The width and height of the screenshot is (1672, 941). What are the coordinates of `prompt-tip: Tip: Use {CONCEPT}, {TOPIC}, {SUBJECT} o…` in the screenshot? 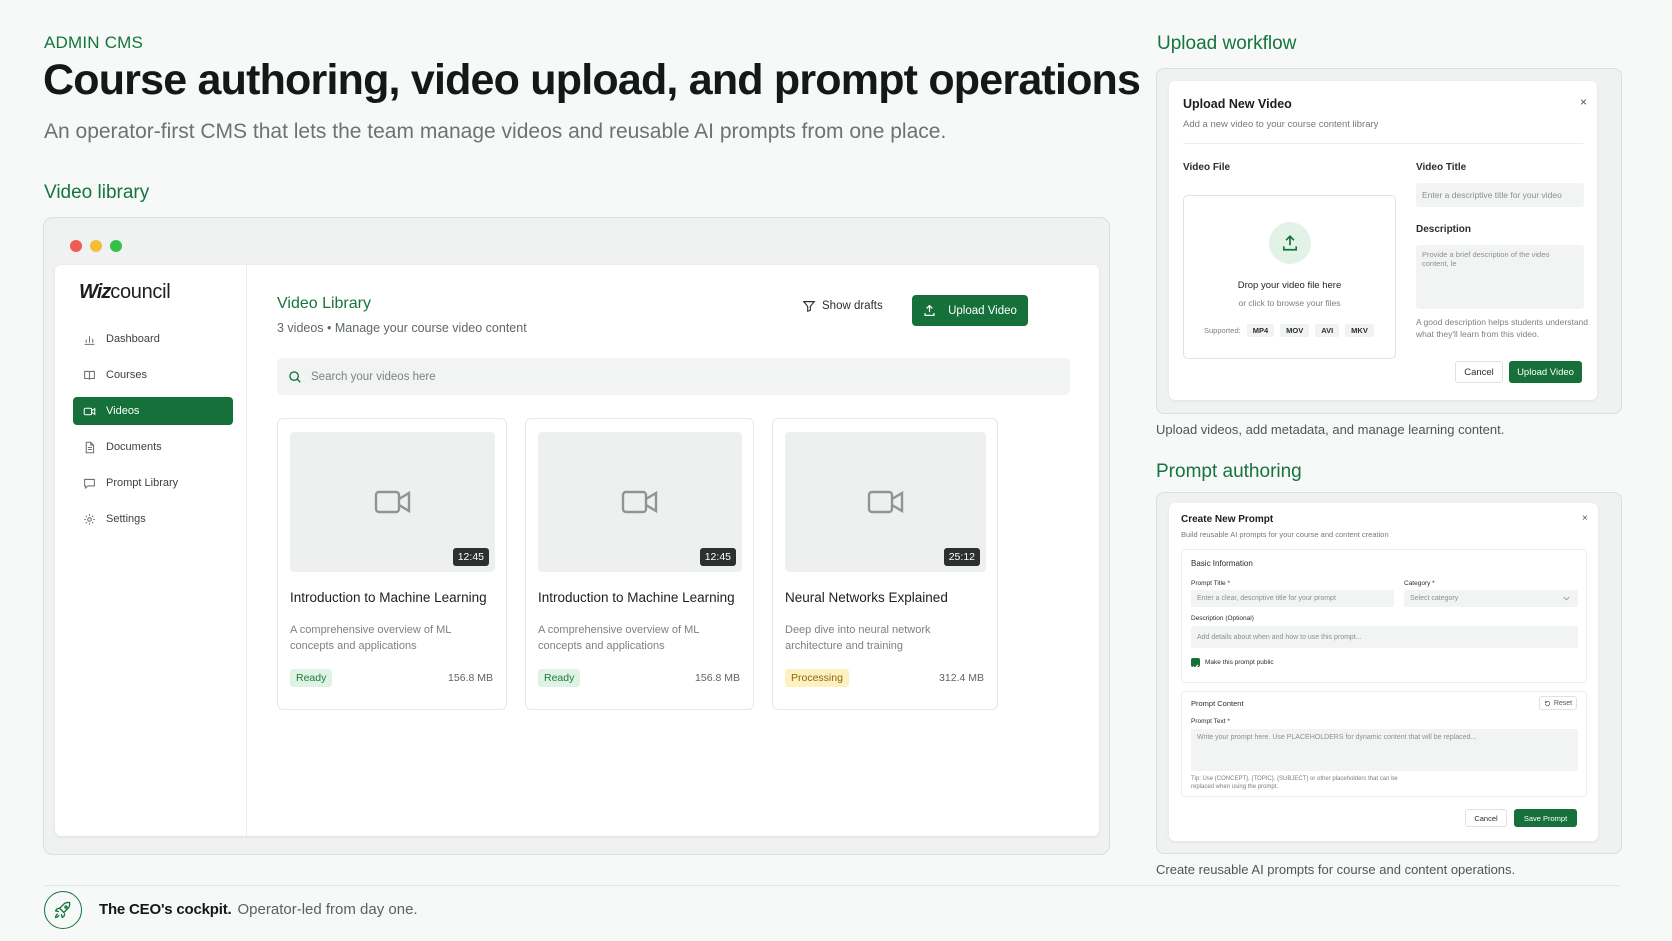 It's located at (1294, 783).